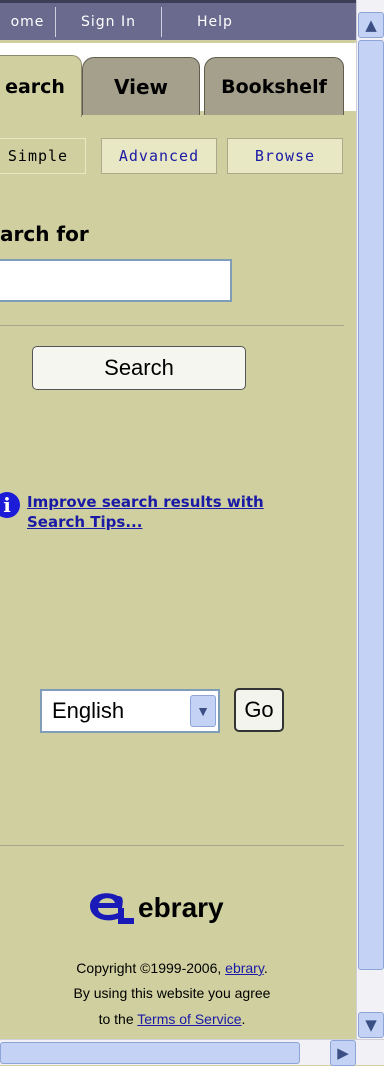 The image size is (384, 1066). I want to click on ebrary-e-icon, so click(112, 908).